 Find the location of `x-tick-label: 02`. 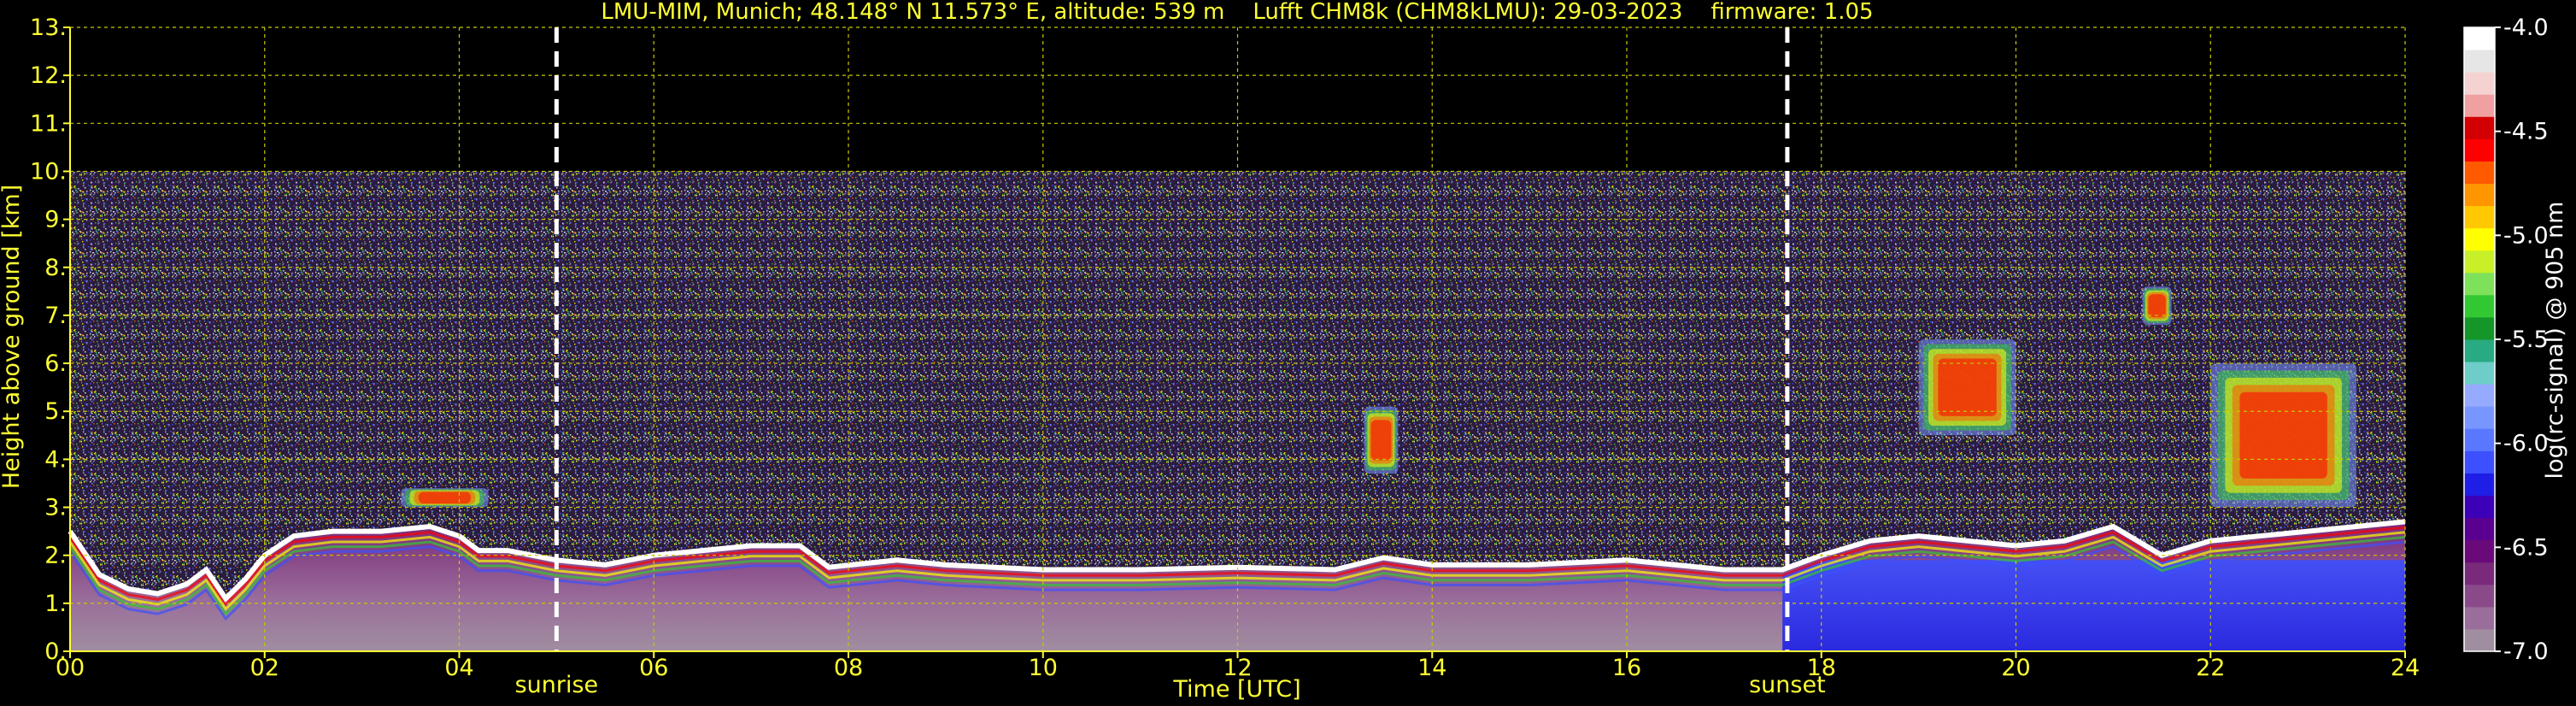

x-tick-label: 02 is located at coordinates (264, 668).